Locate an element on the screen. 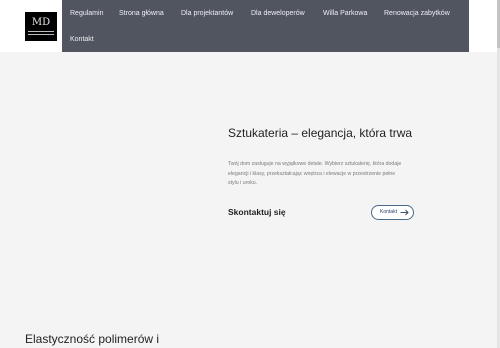 Image resolution: width=500 pixels, height=348 pixels. contact-button-label: Kontakt is located at coordinates (388, 212).